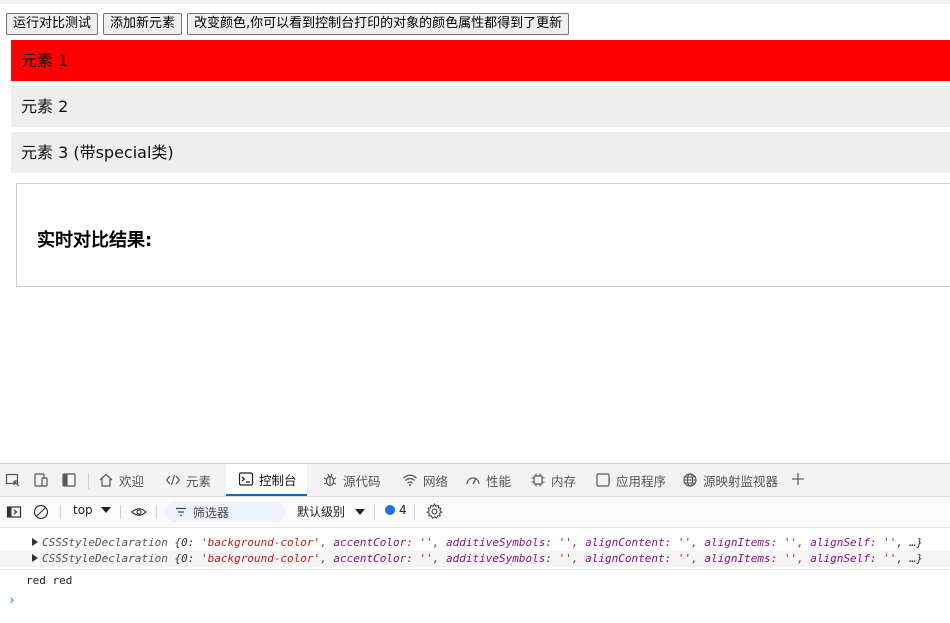  Describe the element at coordinates (330, 480) in the screenshot. I see `bug-icon` at that location.